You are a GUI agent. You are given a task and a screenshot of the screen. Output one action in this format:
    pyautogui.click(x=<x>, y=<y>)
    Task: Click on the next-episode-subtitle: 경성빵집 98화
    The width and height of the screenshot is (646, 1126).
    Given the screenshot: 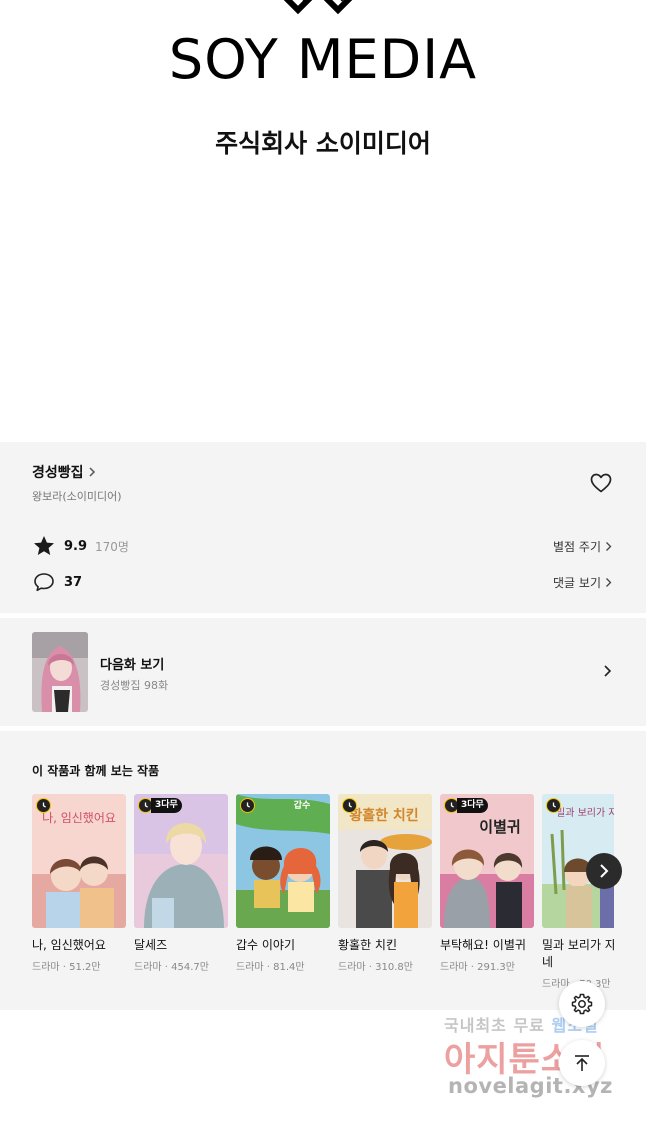 What is the action you would take?
    pyautogui.click(x=134, y=685)
    